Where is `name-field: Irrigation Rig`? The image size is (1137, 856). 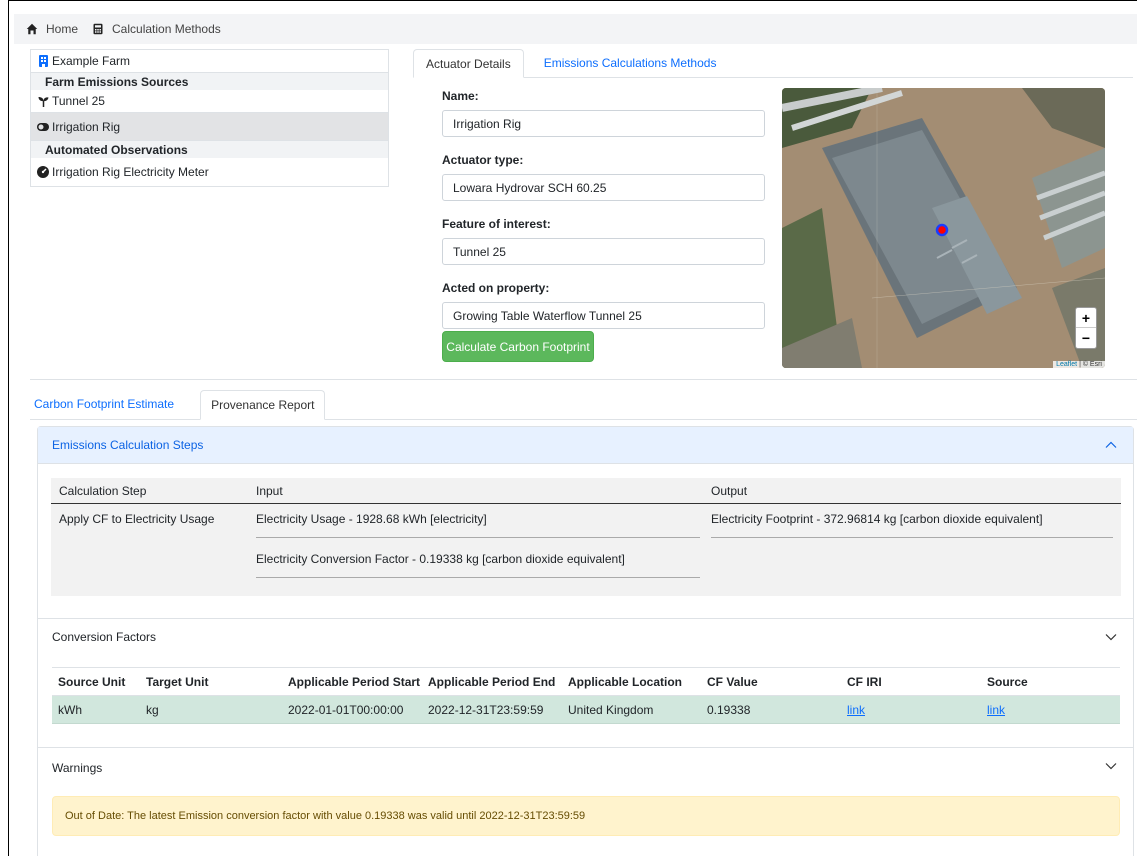 name-field: Irrigation Rig is located at coordinates (603, 123).